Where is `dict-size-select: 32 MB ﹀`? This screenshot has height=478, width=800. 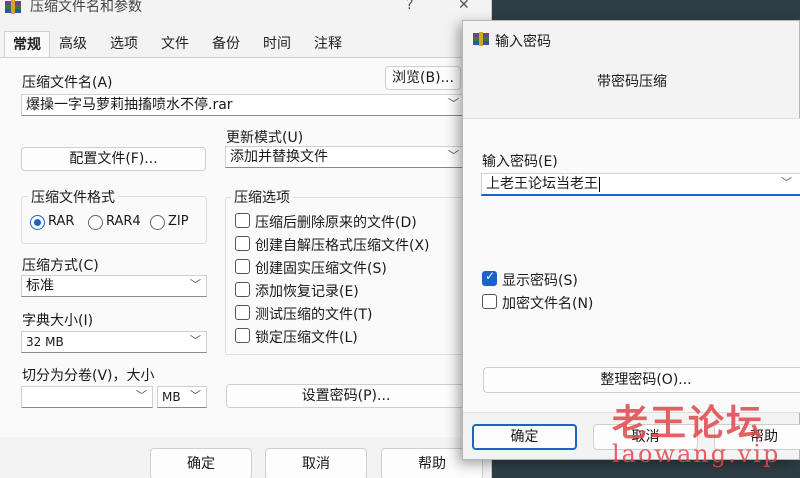 dict-size-select: 32 MB ﹀ is located at coordinates (114, 342).